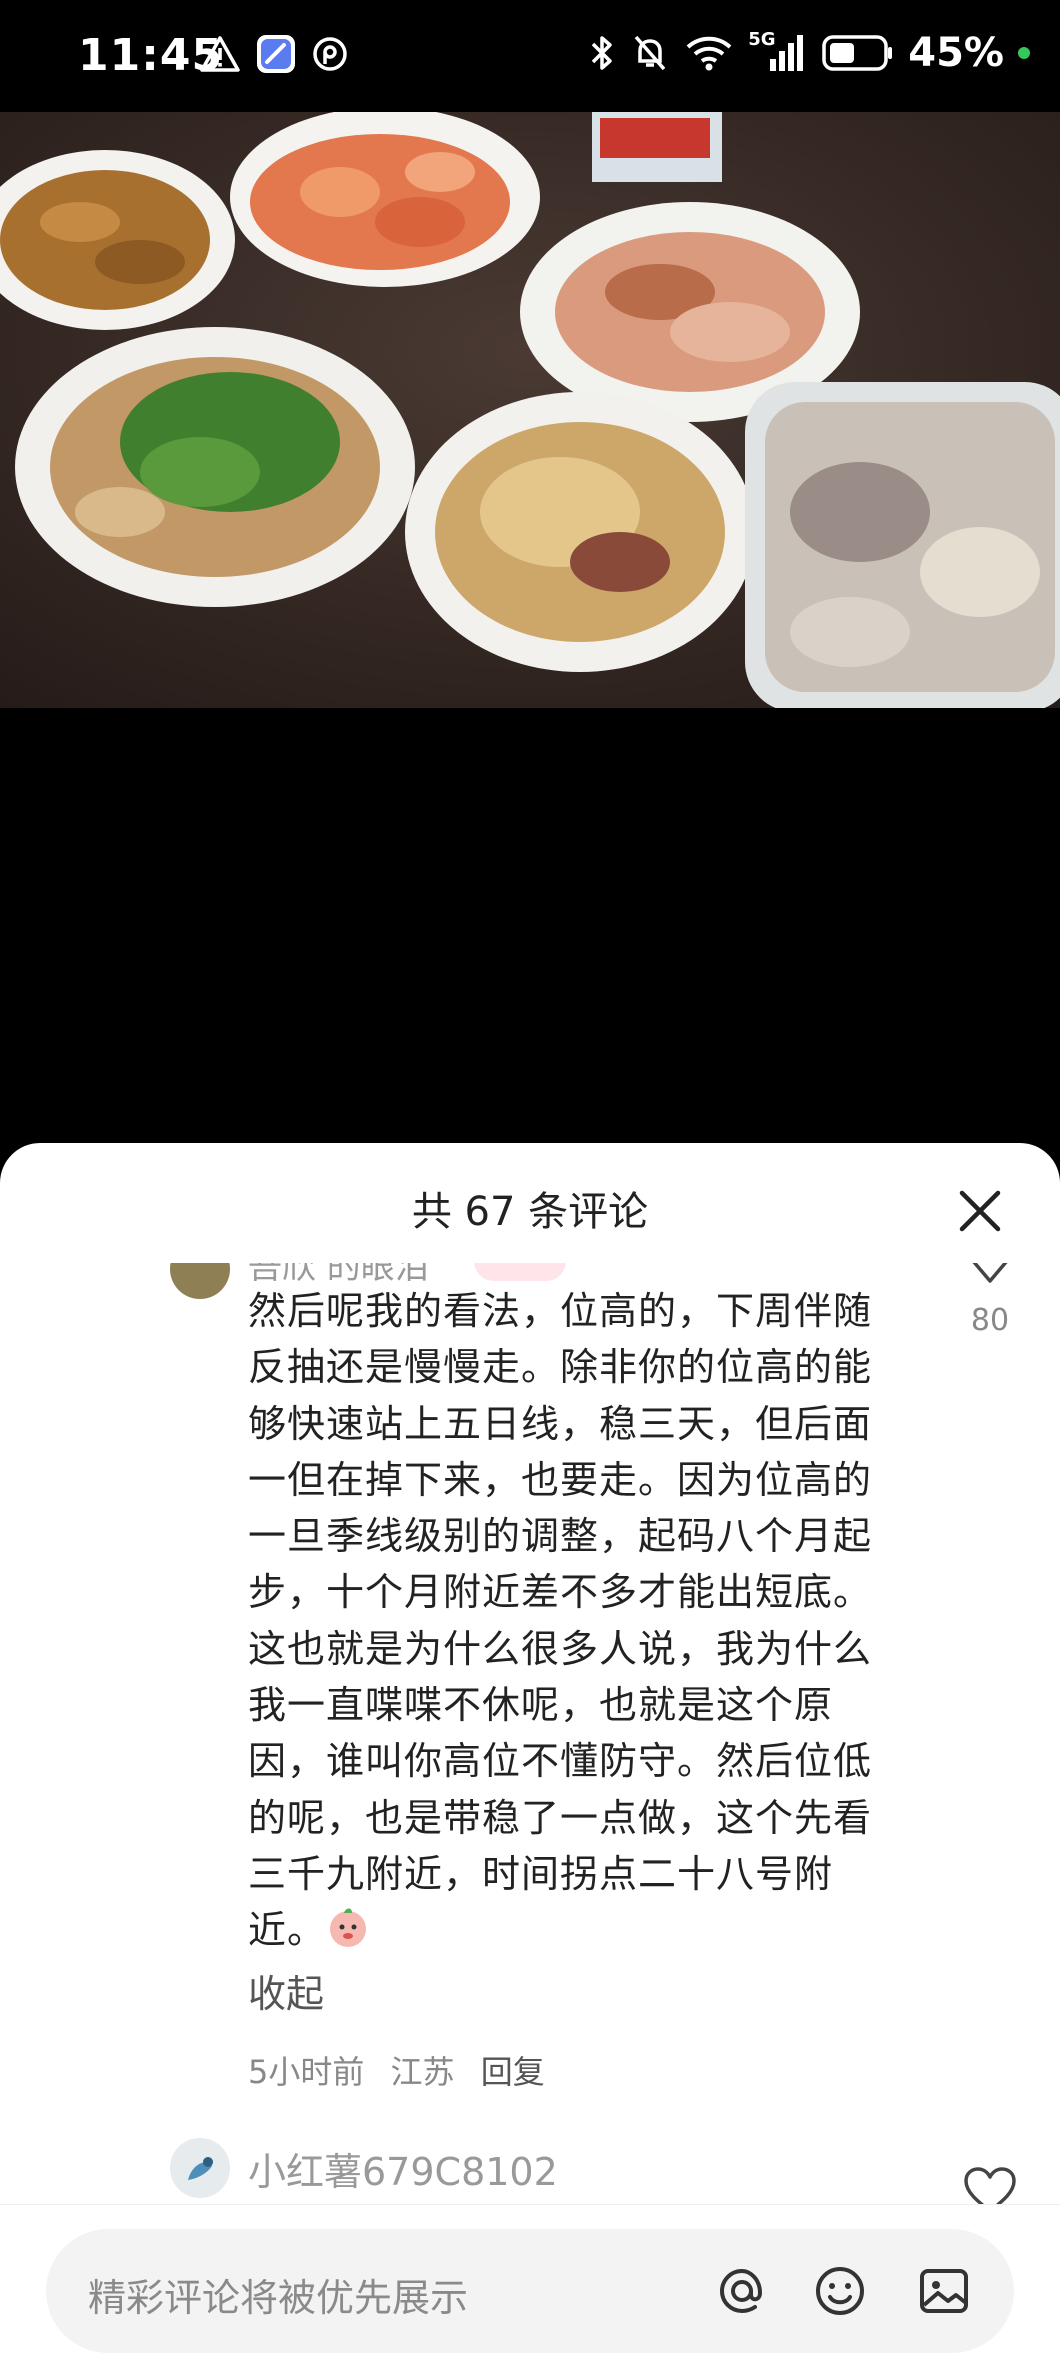  What do you see at coordinates (956, 53) in the screenshot?
I see `battery-percent: 45%` at bounding box center [956, 53].